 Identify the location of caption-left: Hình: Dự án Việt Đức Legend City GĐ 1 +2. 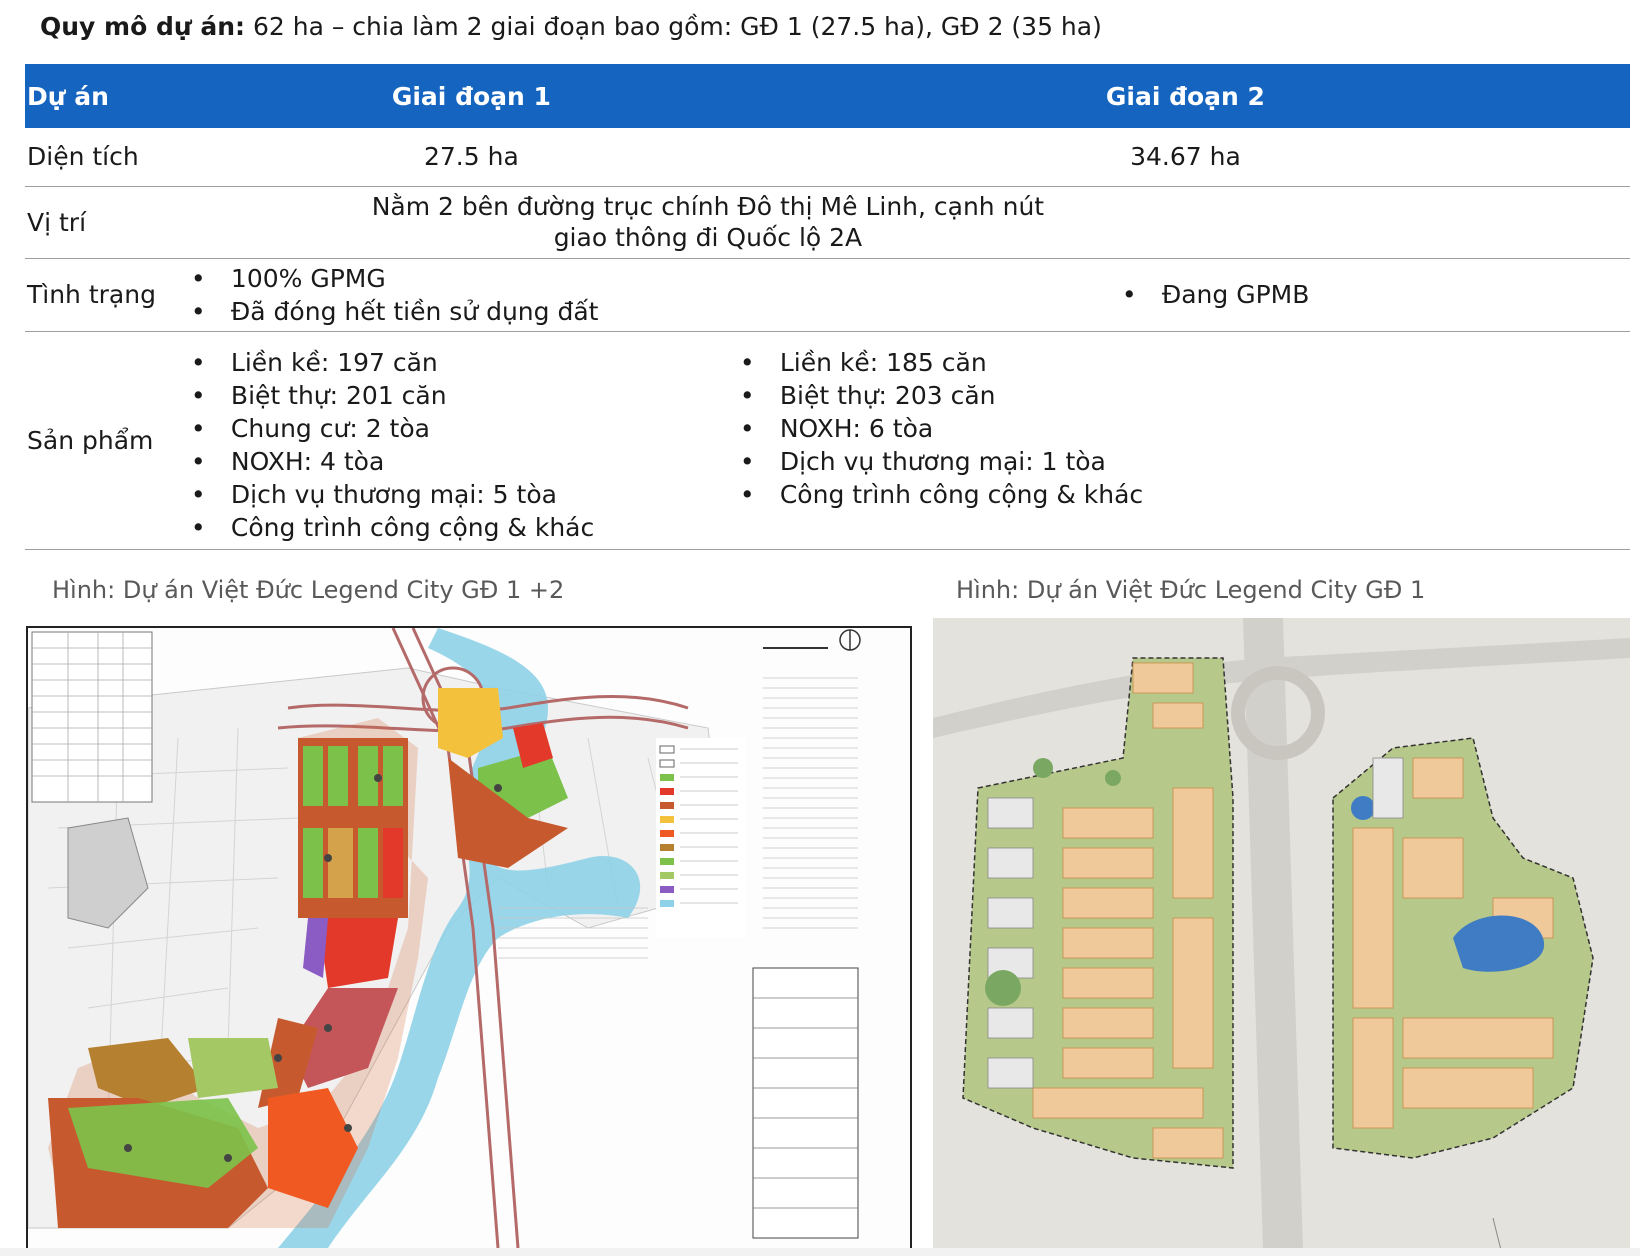
(308, 590).